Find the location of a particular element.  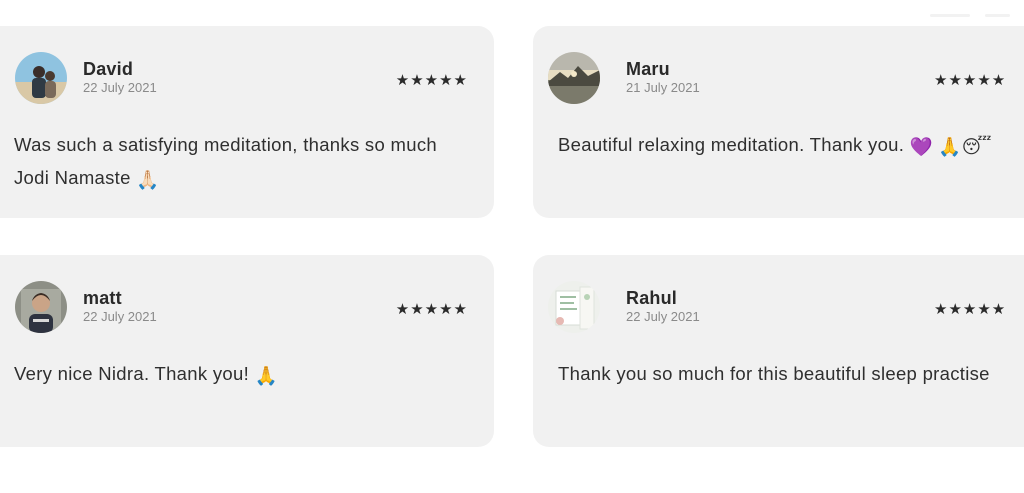

reviewer-name: Rahul is located at coordinates (652, 298).